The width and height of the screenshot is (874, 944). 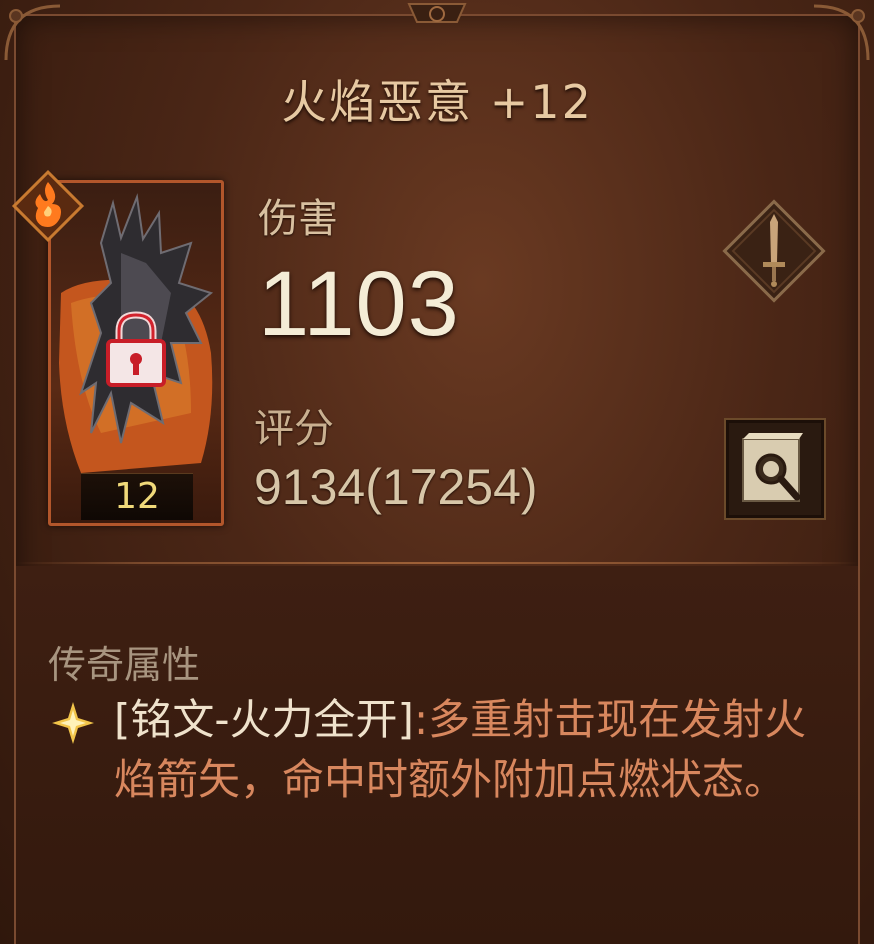 What do you see at coordinates (841, 32) in the screenshot?
I see `corner-ornament-top-right` at bounding box center [841, 32].